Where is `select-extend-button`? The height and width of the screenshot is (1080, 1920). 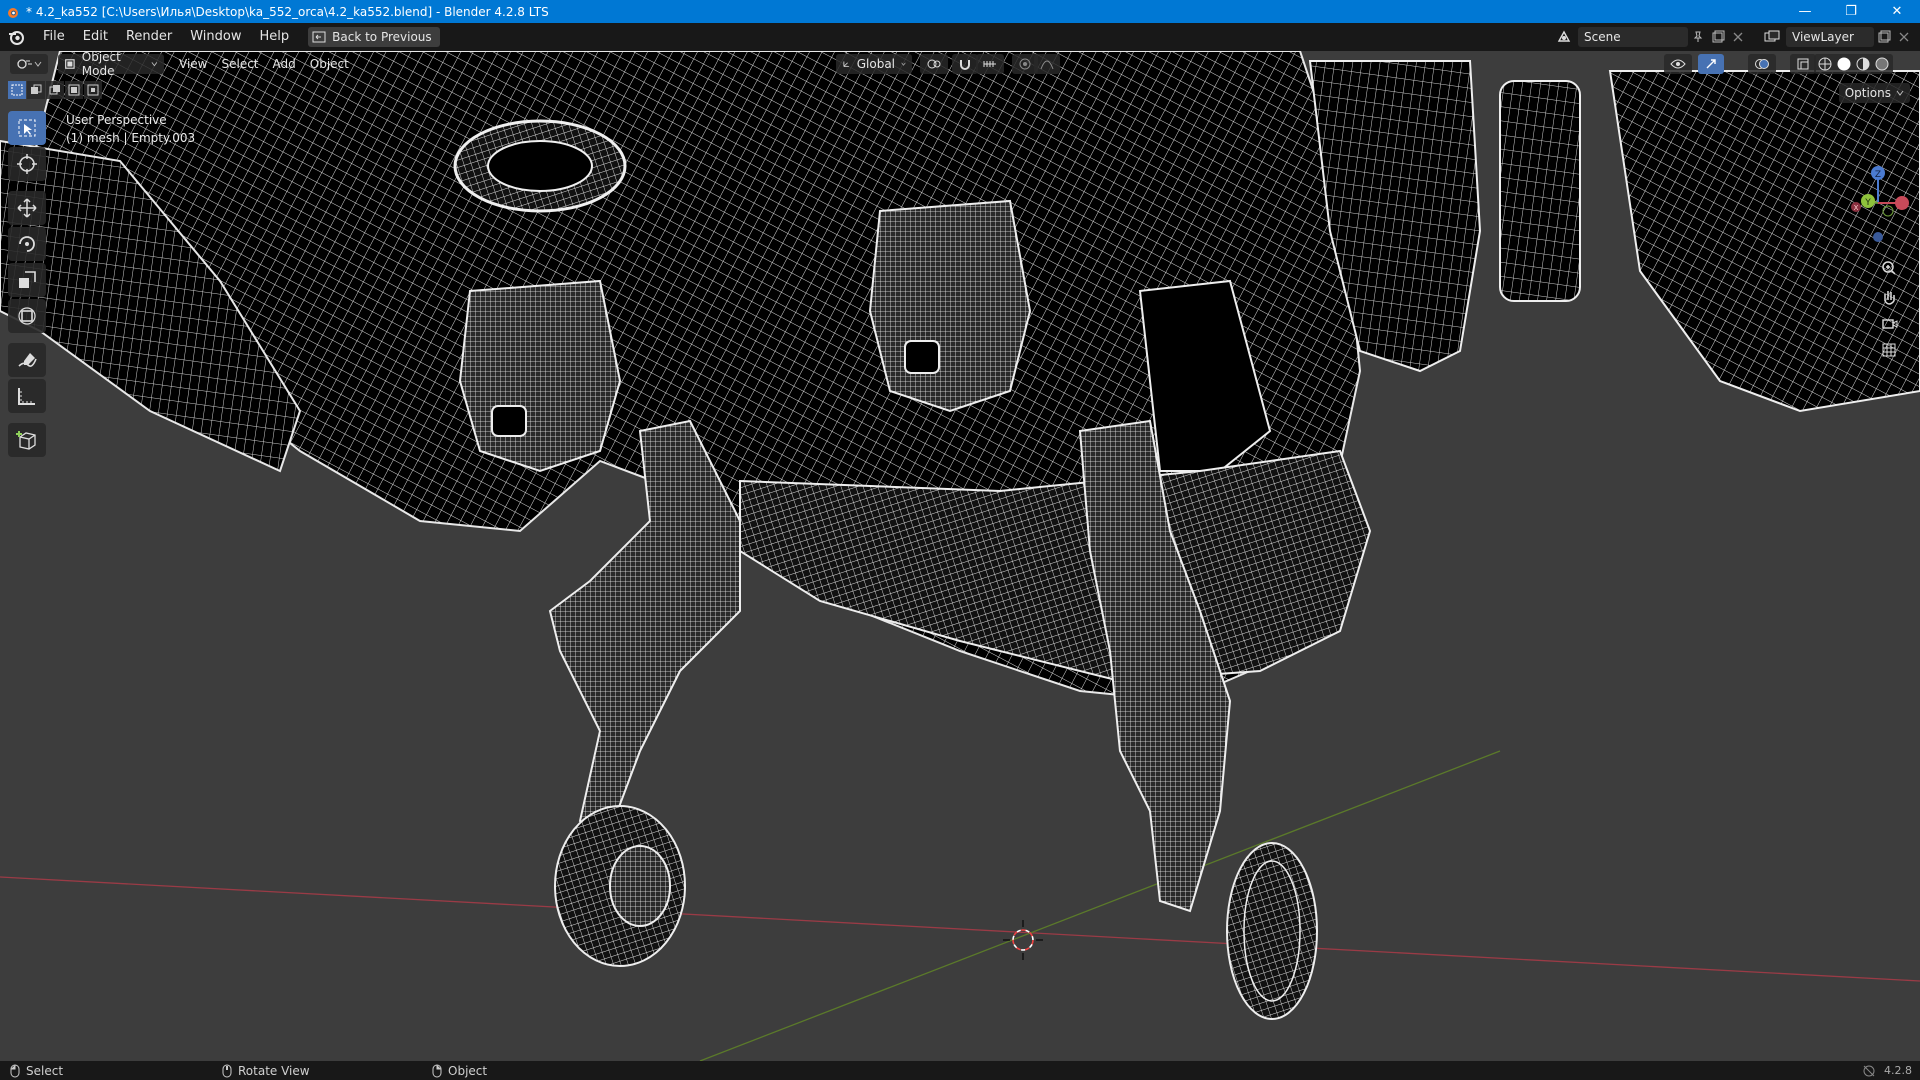 select-extend-button is located at coordinates (36, 90).